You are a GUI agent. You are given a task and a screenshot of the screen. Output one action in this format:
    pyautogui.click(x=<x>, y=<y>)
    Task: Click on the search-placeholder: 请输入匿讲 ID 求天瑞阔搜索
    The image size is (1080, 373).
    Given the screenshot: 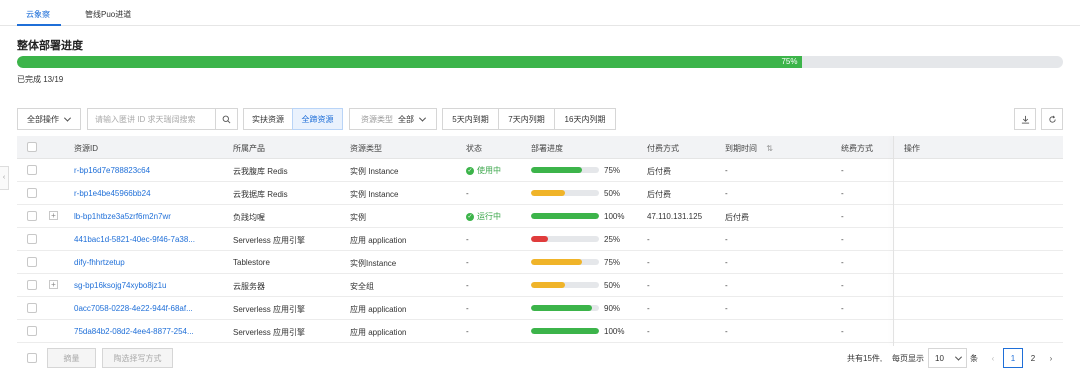 What is the action you would take?
    pyautogui.click(x=145, y=119)
    